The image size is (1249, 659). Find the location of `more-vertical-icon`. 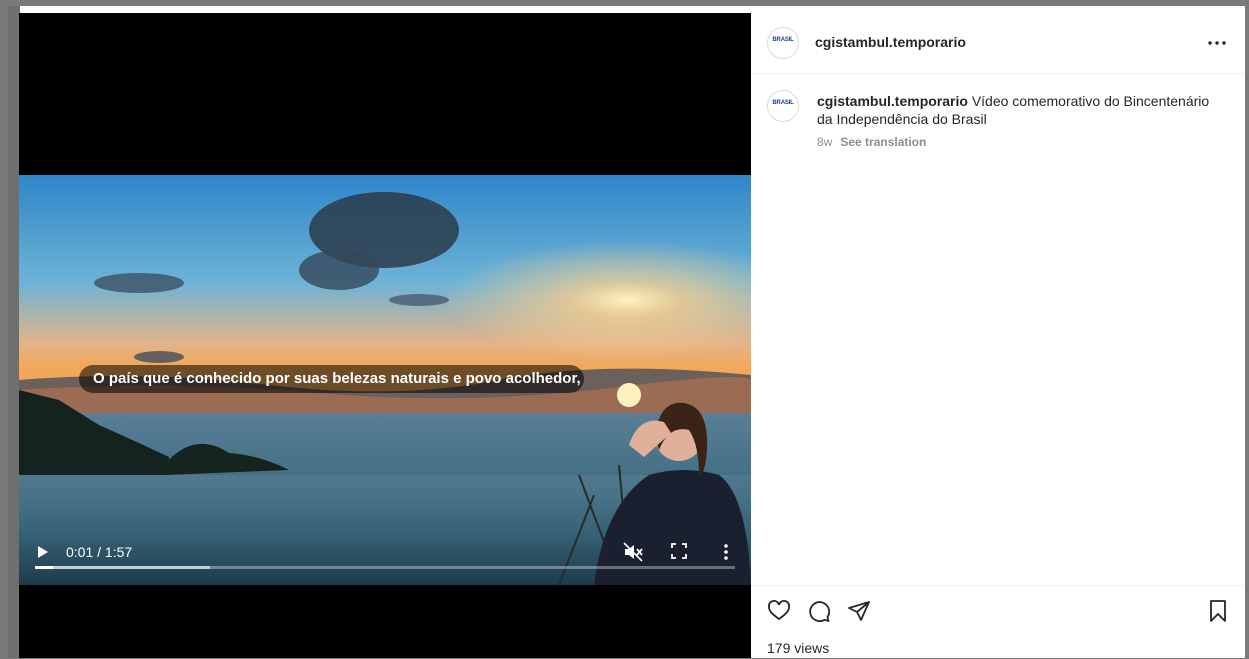

more-vertical-icon is located at coordinates (726, 552).